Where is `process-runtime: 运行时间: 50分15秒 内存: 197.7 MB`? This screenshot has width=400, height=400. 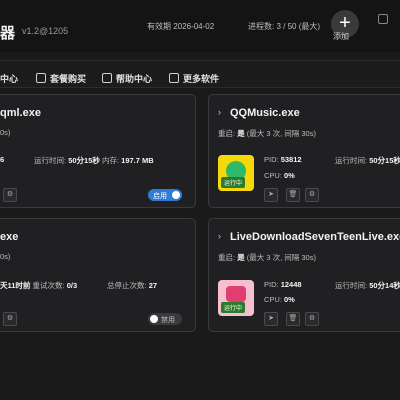
process-runtime: 运行时间: 50分15秒 内存: 197.7 MB is located at coordinates (94, 160).